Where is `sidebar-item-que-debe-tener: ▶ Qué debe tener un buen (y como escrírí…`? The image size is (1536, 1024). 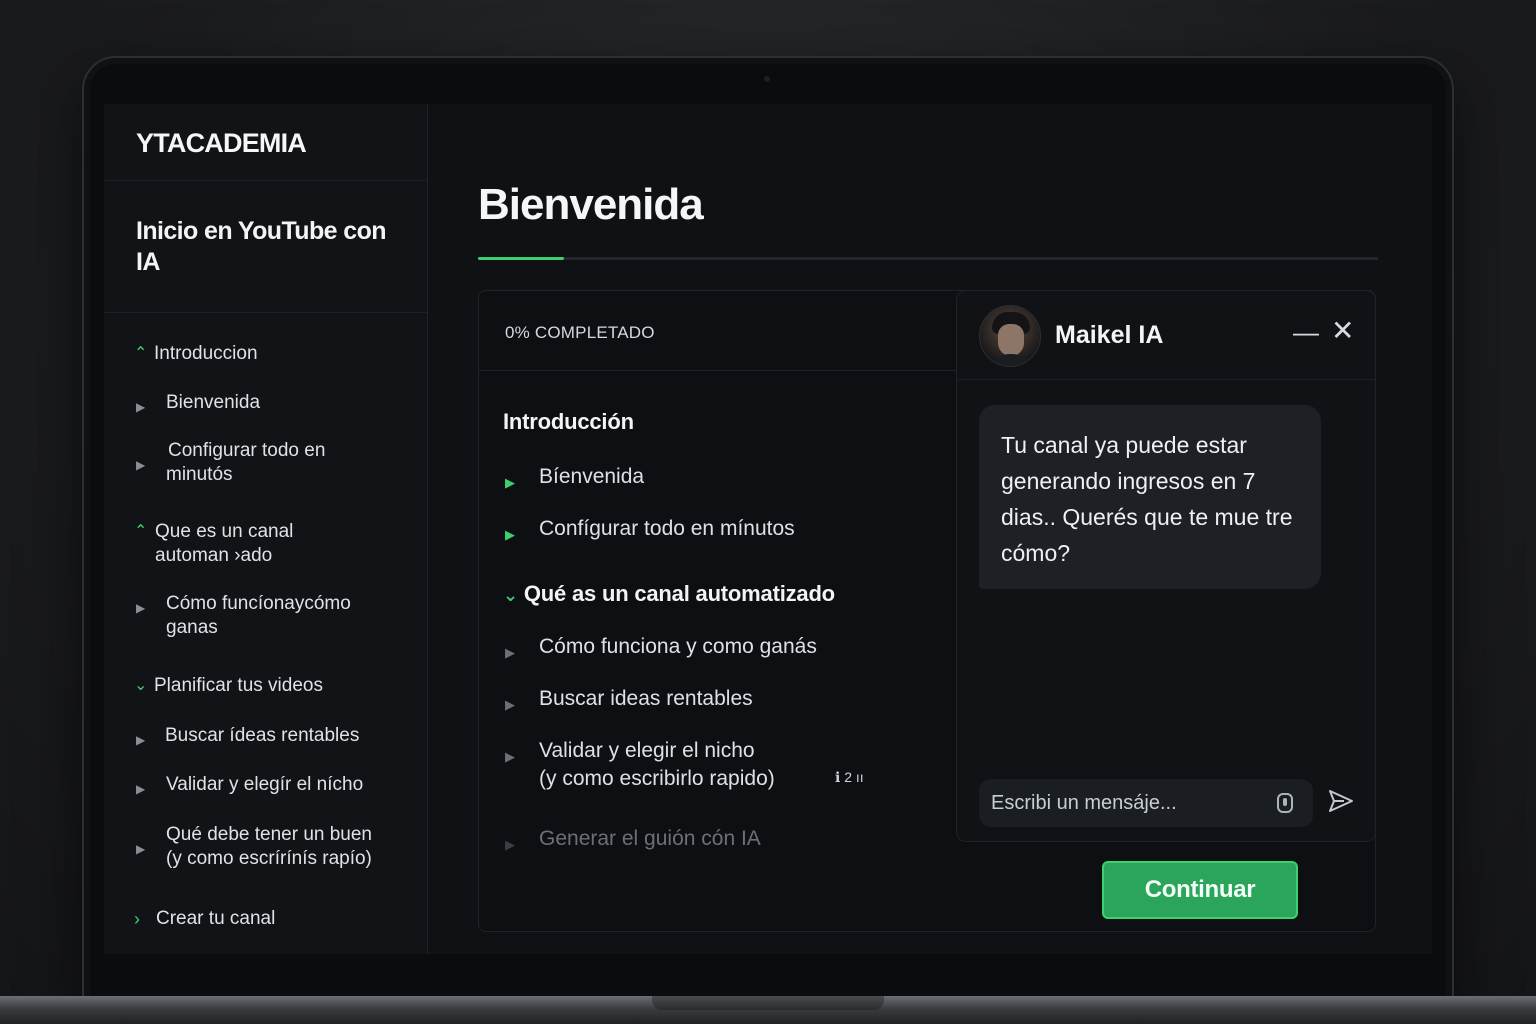 sidebar-item-que-debe-tener: ▶ Qué debe tener un buen (y como escrírí… is located at coordinates (281, 848).